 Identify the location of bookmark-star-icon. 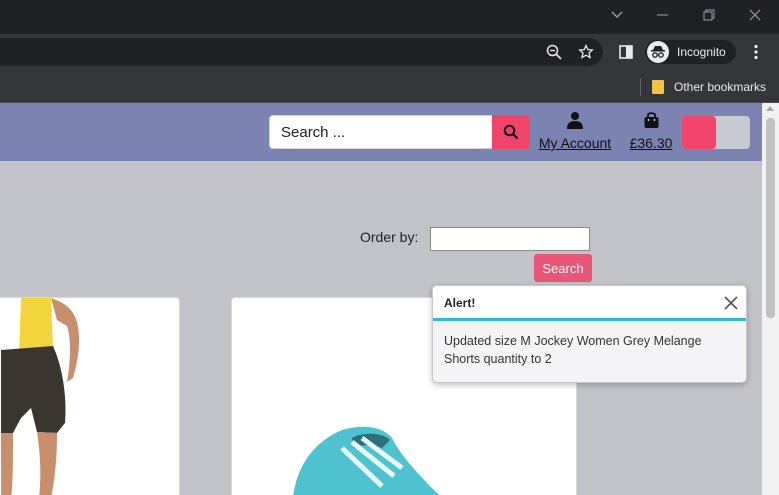
(586, 52).